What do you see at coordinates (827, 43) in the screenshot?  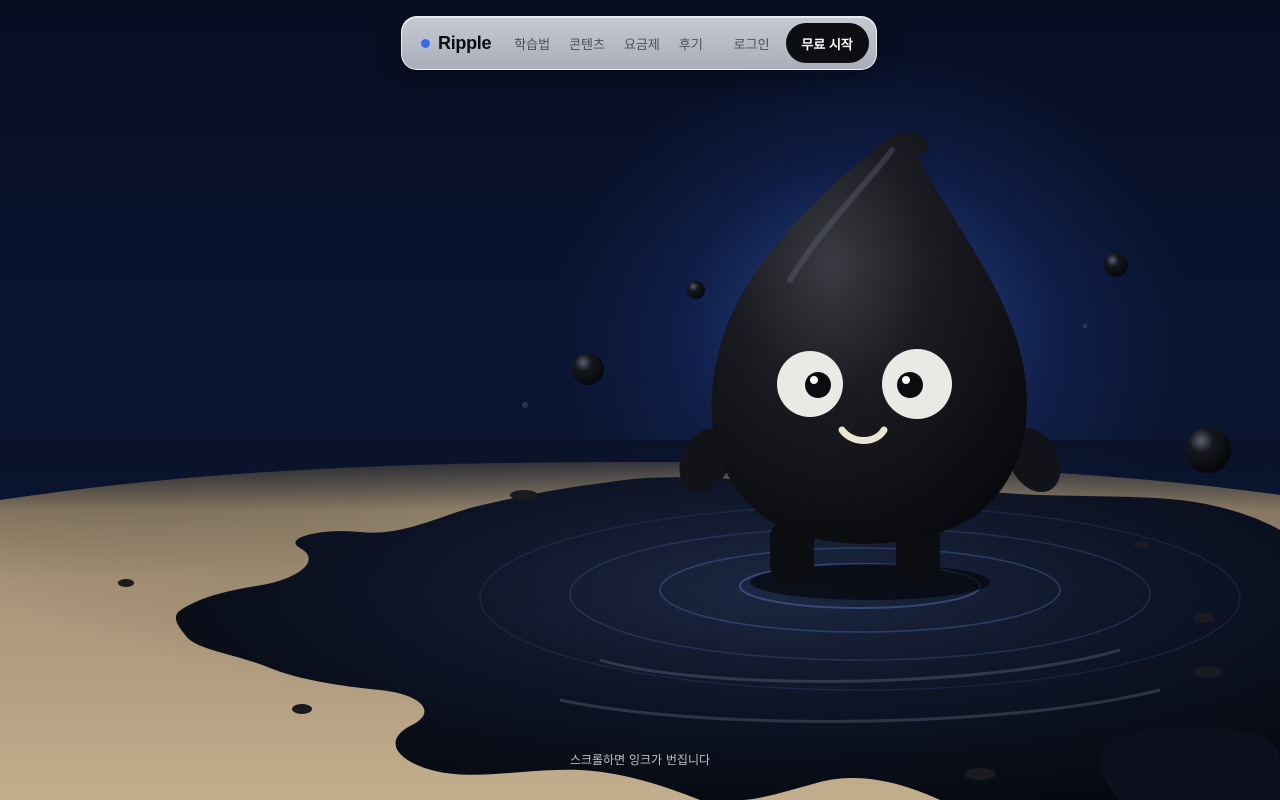 I see `start-free-button: 무료 시작` at bounding box center [827, 43].